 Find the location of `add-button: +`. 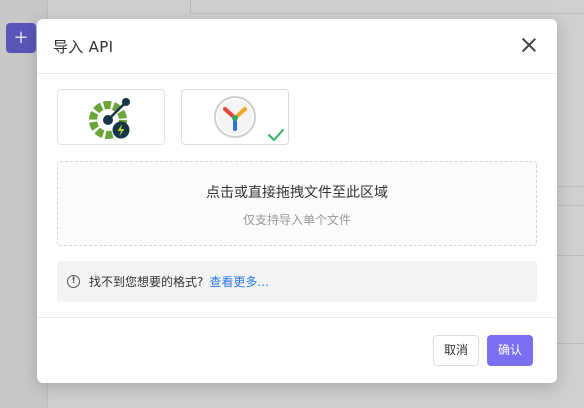

add-button: + is located at coordinates (21, 38).